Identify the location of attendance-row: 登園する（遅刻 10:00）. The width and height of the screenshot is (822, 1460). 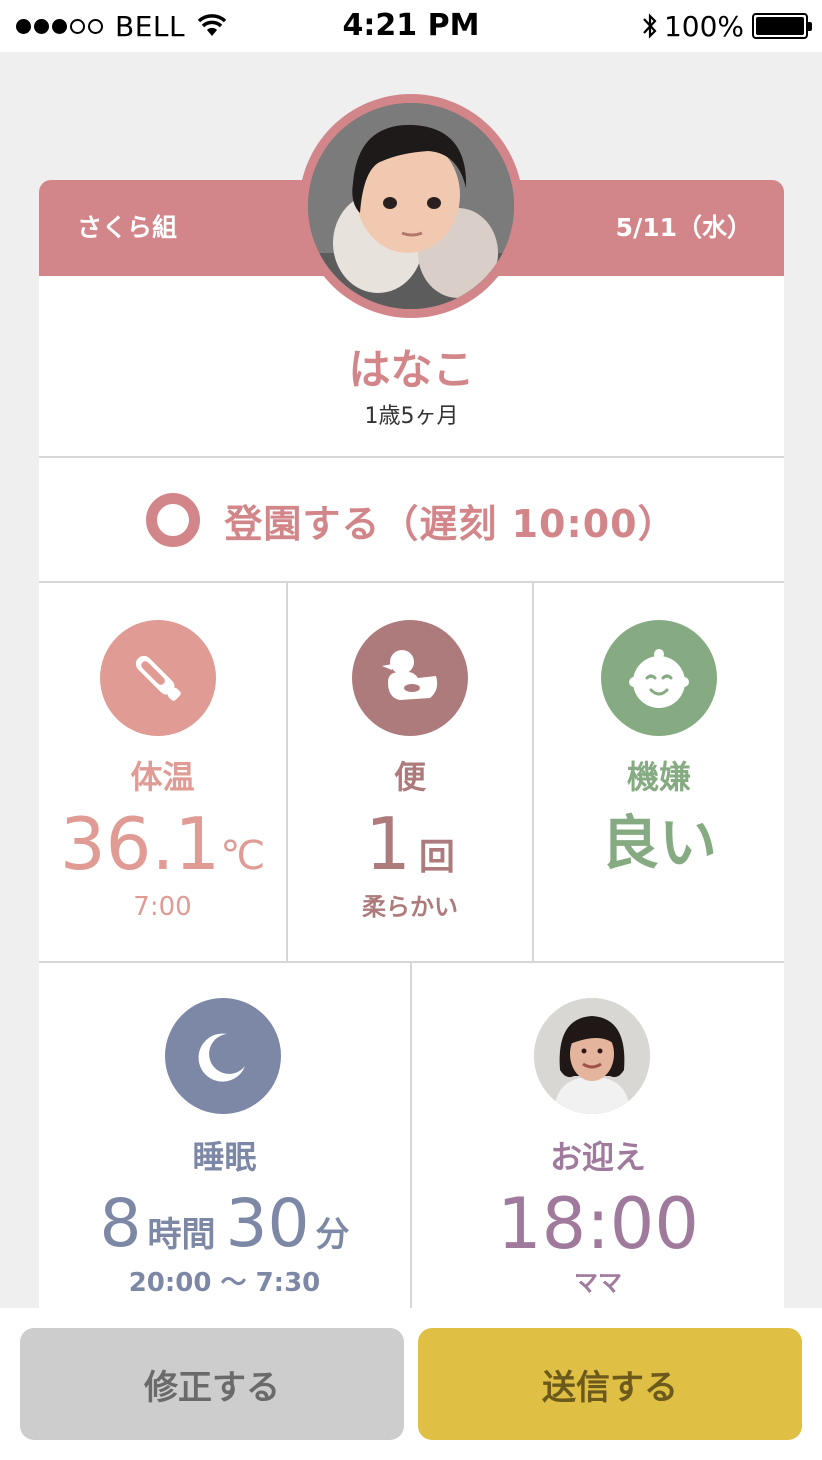
(411, 520).